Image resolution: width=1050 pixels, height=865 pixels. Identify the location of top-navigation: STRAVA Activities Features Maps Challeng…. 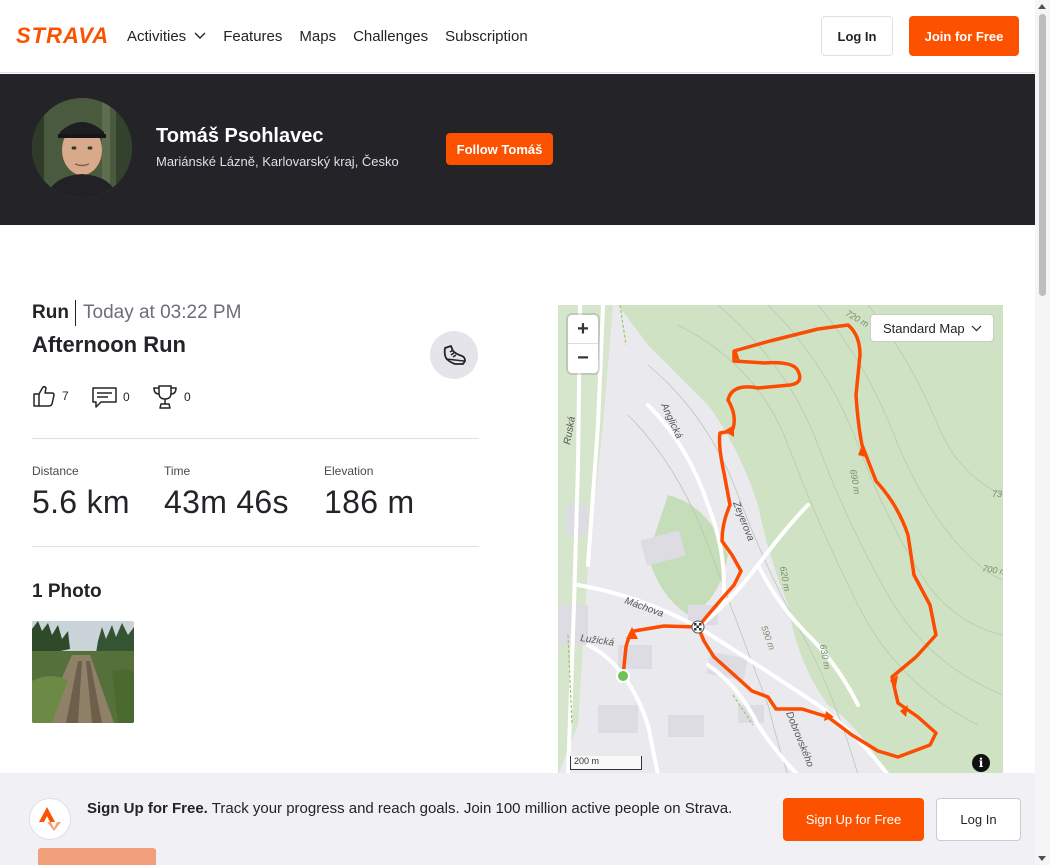
(517, 36).